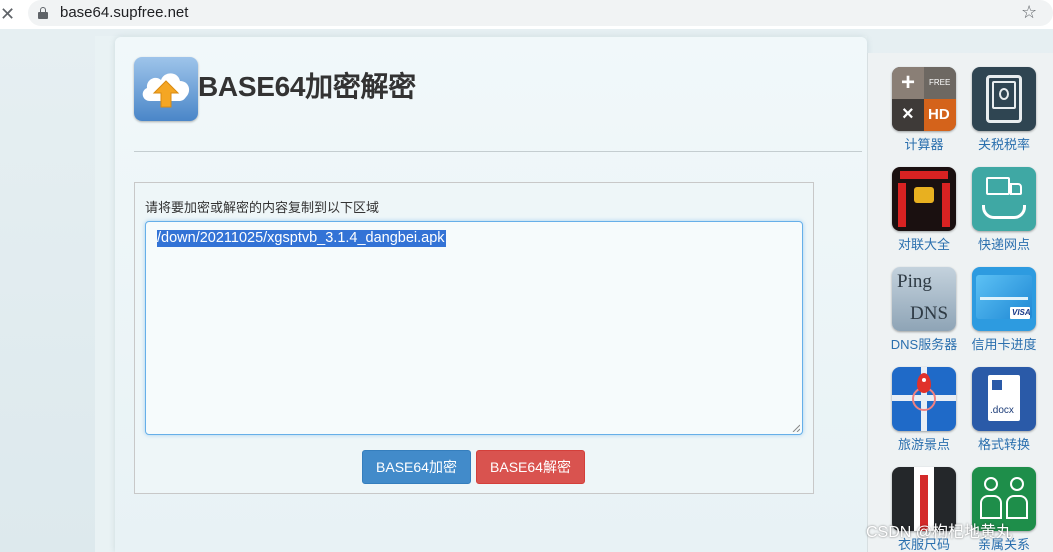 The image size is (1053, 552). I want to click on sidebar-item-label: DNS服务器, so click(924, 345).